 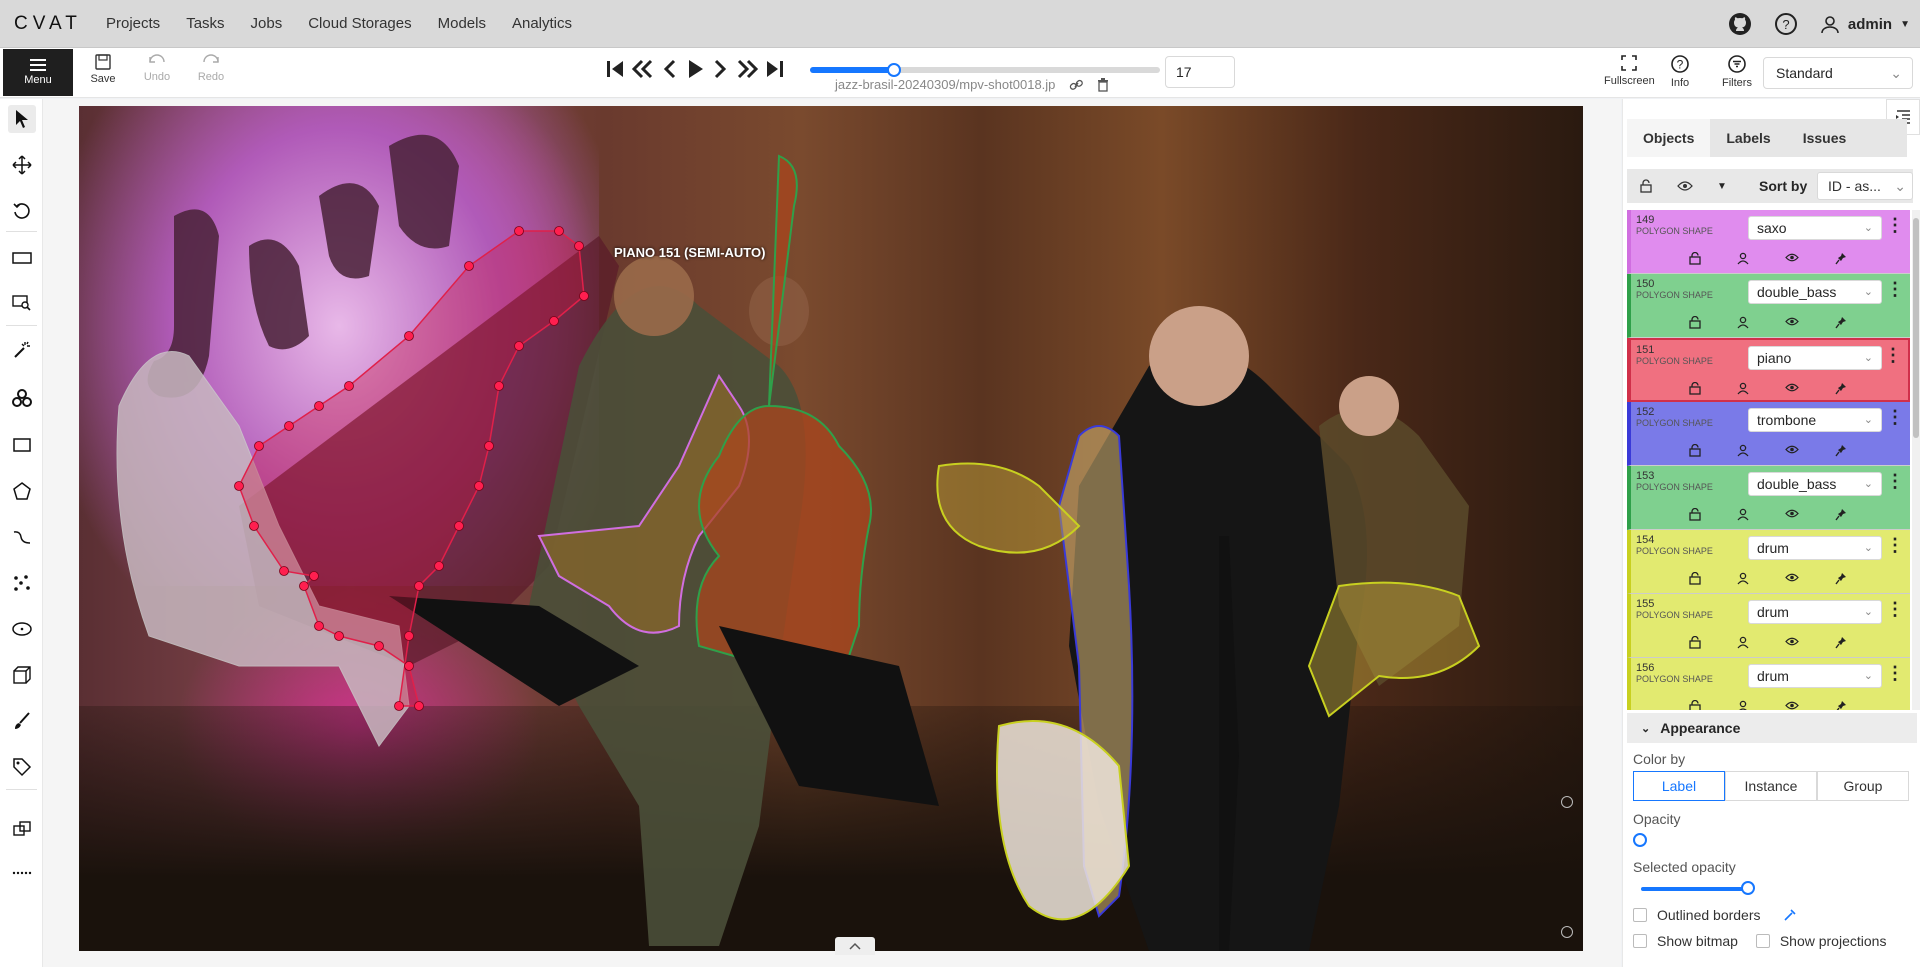 I want to click on tab-issues: Issues, so click(x=1825, y=138).